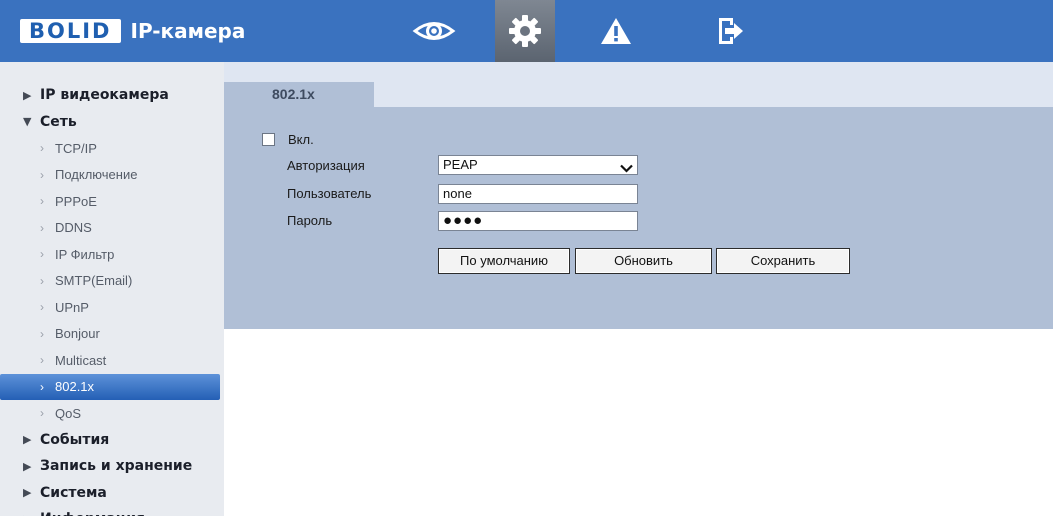 Image resolution: width=1053 pixels, height=516 pixels. Describe the element at coordinates (73, 492) in the screenshot. I see `sidebar-item-label: Система` at that location.